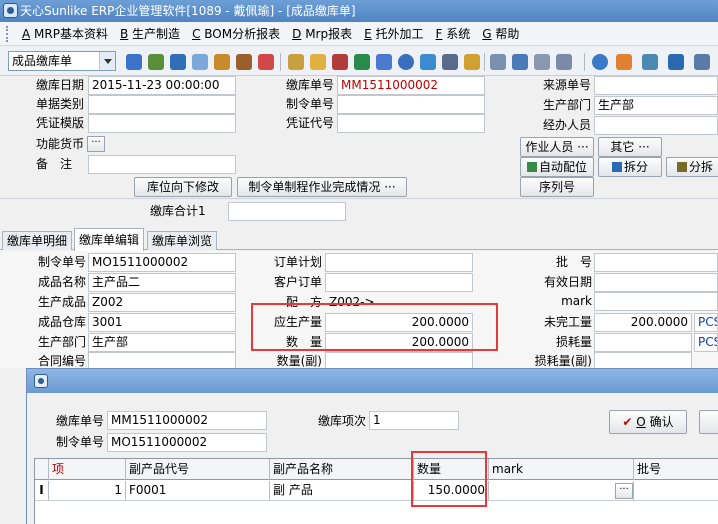 The width and height of the screenshot is (718, 524). I want to click on col-mark: mark, so click(561, 469).